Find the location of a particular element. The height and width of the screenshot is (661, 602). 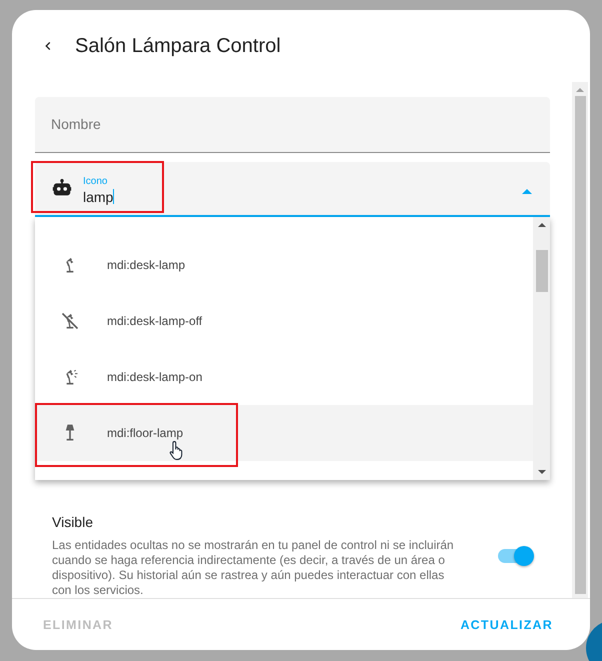

name-field: Nombre is located at coordinates (292, 124).